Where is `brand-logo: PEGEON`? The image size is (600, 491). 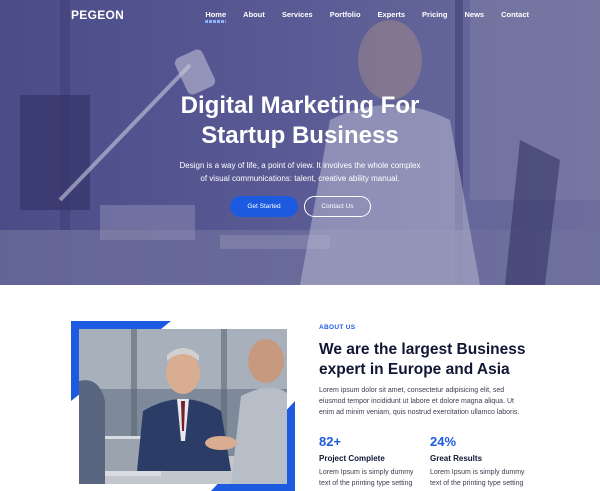 brand-logo: PEGEON is located at coordinates (97, 15).